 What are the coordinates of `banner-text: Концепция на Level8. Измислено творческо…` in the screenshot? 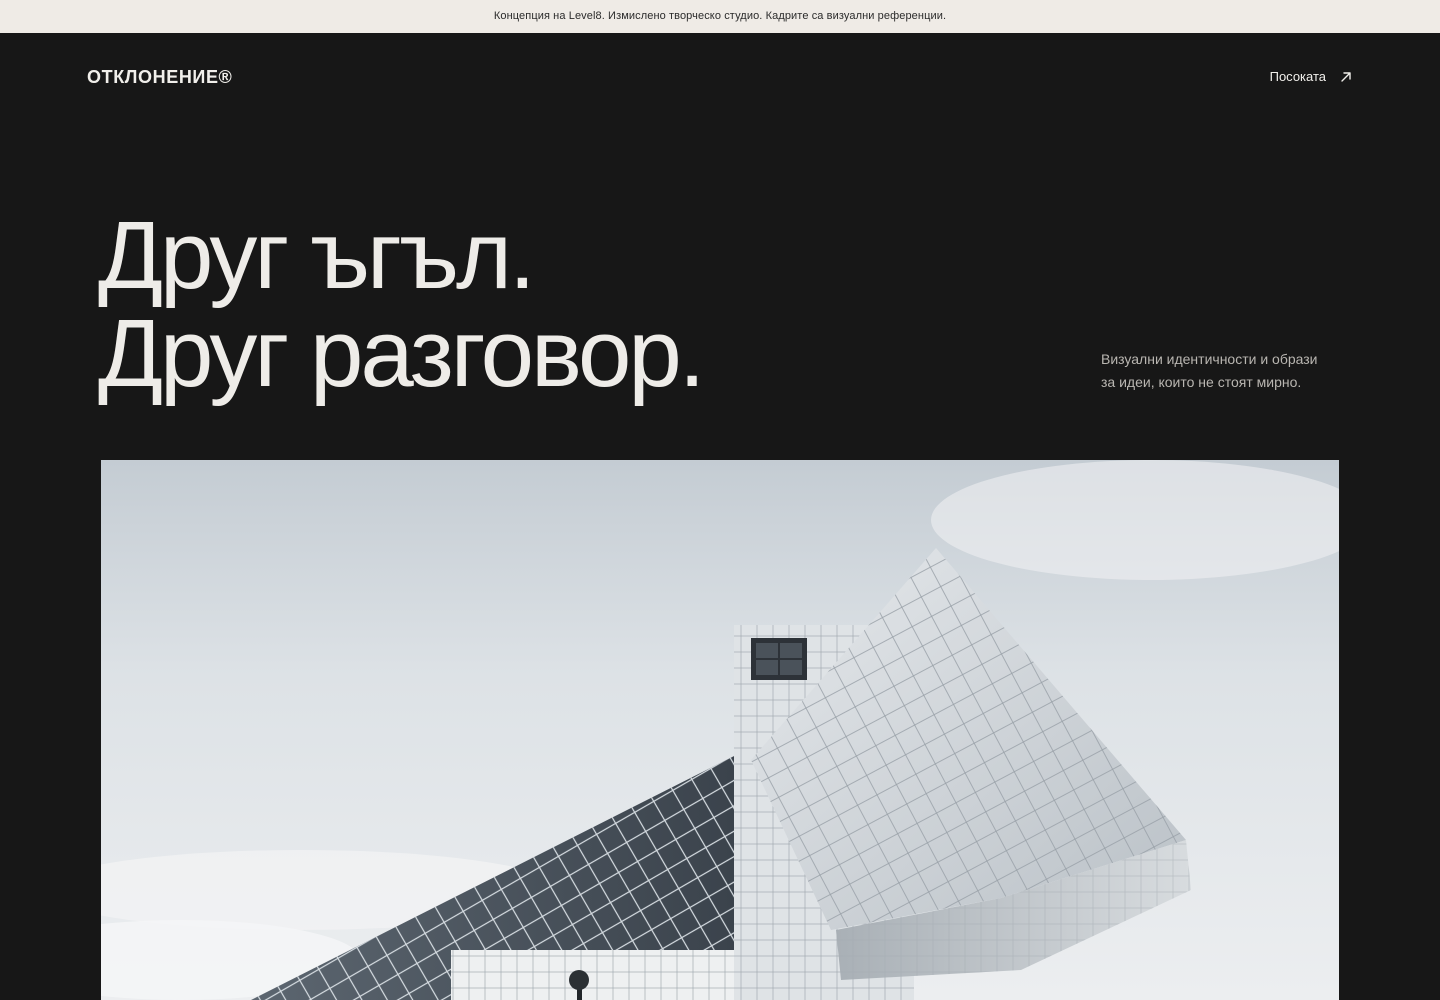 It's located at (720, 16).